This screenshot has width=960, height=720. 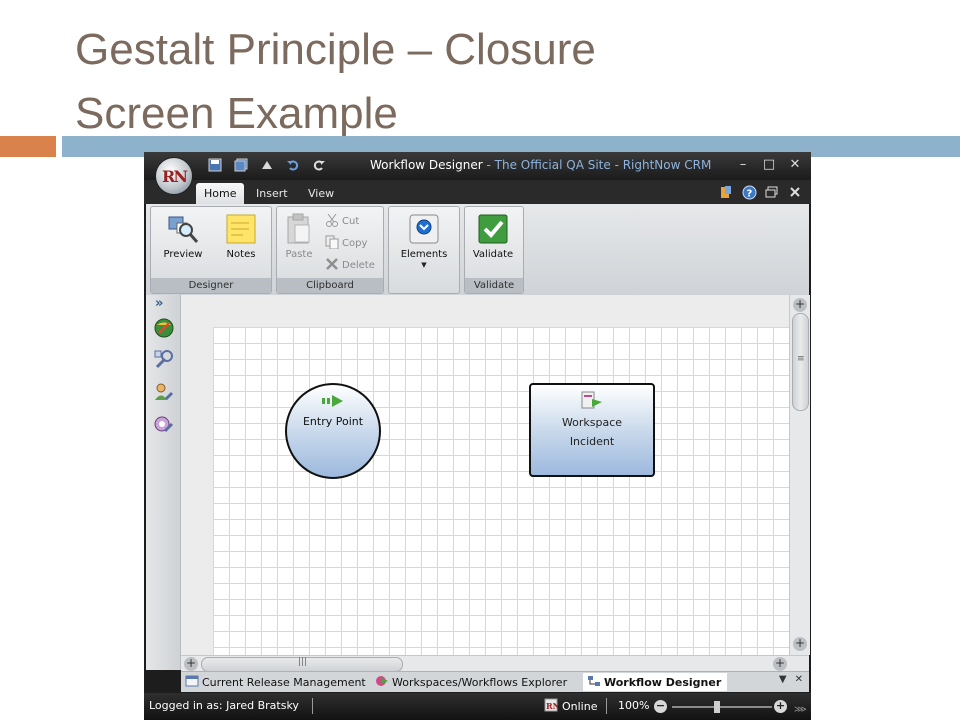 I want to click on redo-icon, so click(x=319, y=165).